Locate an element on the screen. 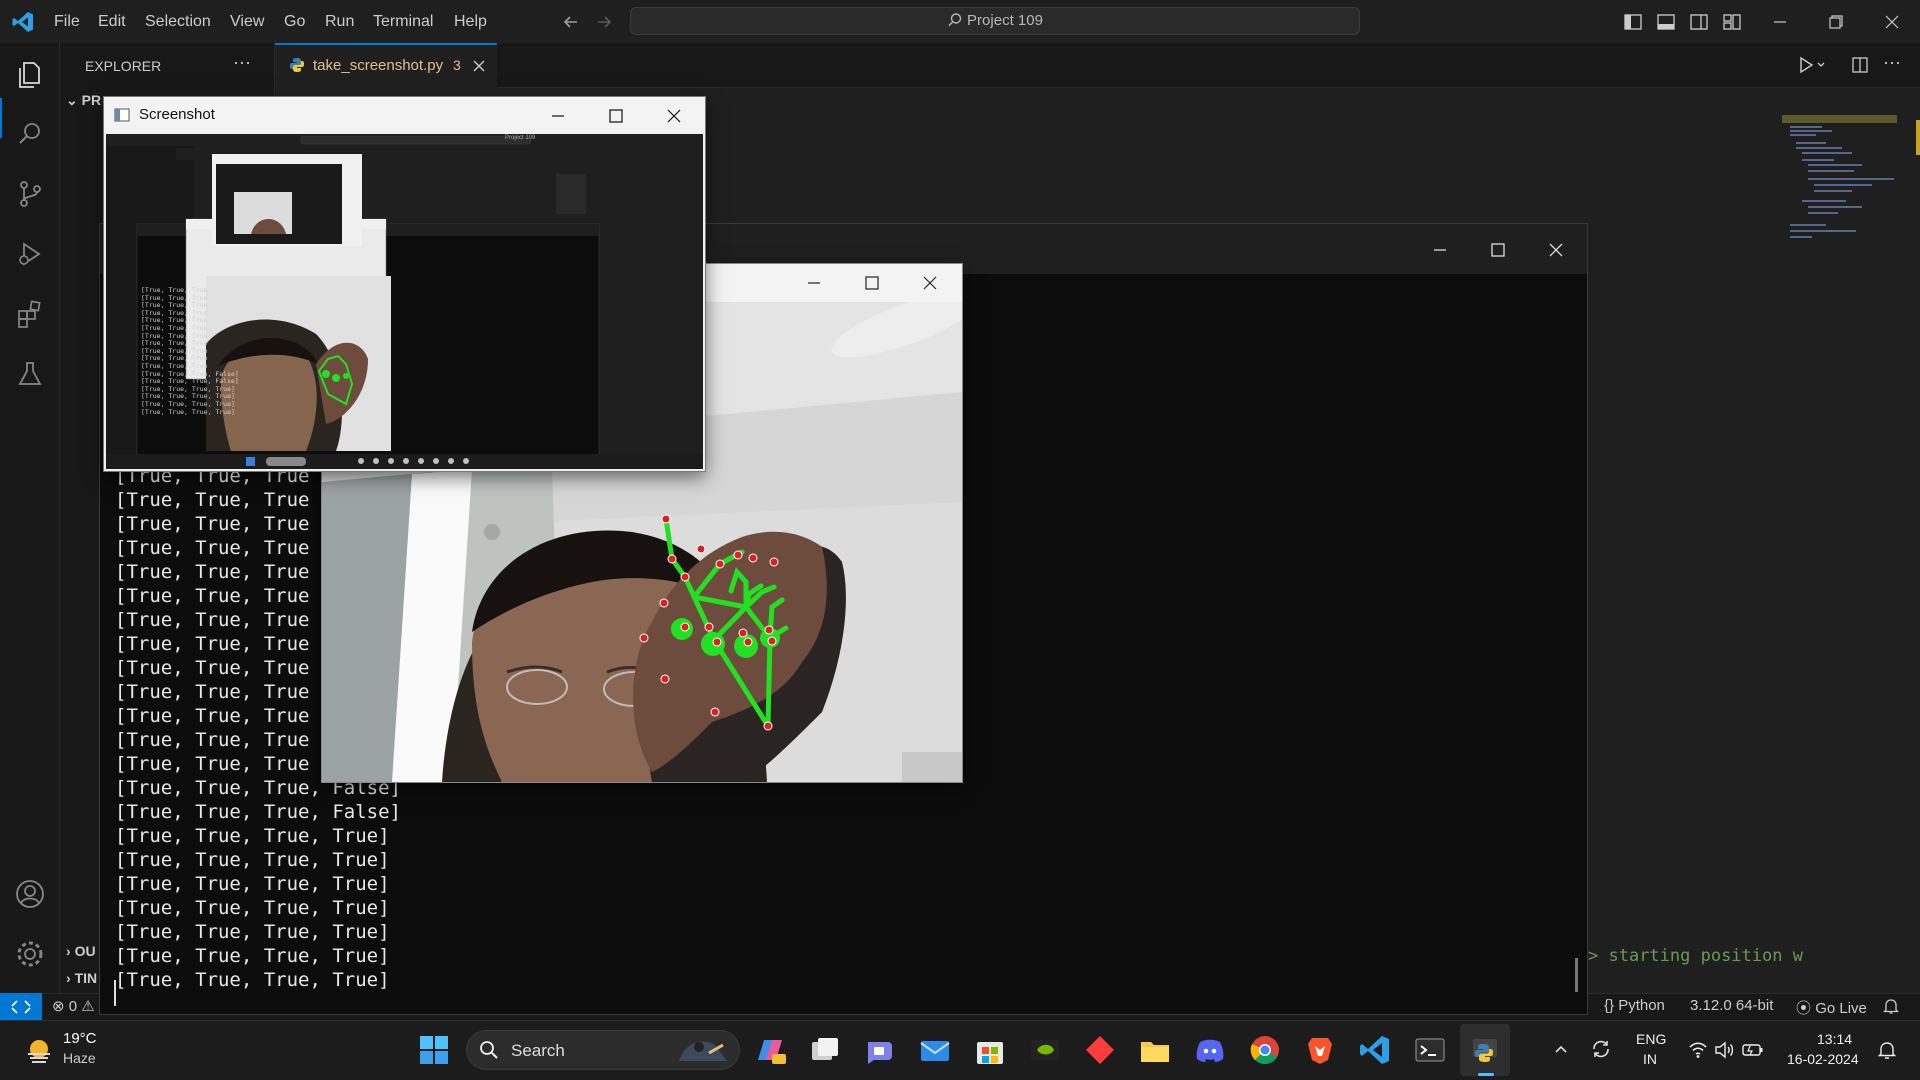 This screenshot has width=1920, height=1080. python-taskbar-icon is located at coordinates (1485, 1050).